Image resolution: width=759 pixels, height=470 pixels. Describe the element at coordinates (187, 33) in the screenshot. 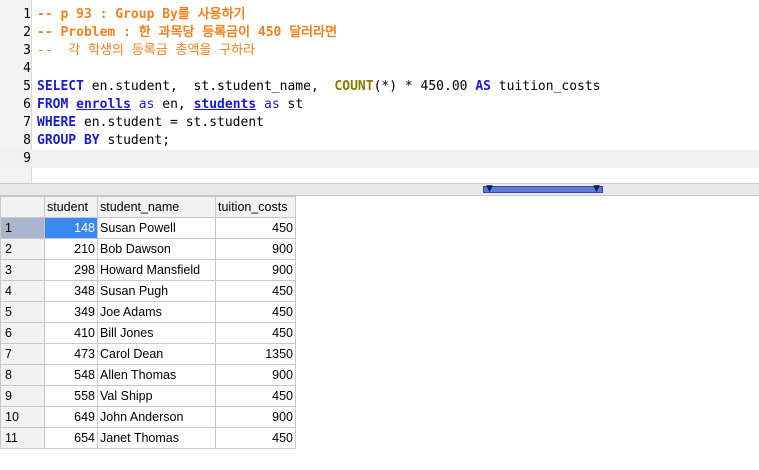

I see `code-text: -- Problem : 한 과목당 등록금이 450 달러라면` at that location.